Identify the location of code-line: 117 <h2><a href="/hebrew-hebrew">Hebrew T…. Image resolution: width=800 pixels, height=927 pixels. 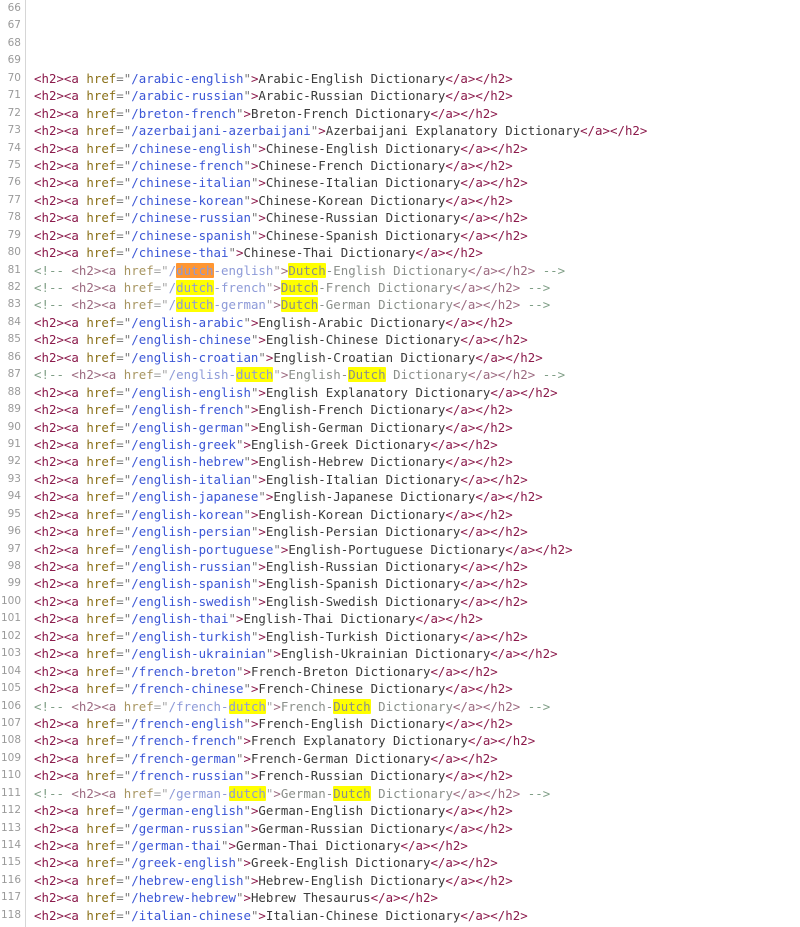
(400, 897).